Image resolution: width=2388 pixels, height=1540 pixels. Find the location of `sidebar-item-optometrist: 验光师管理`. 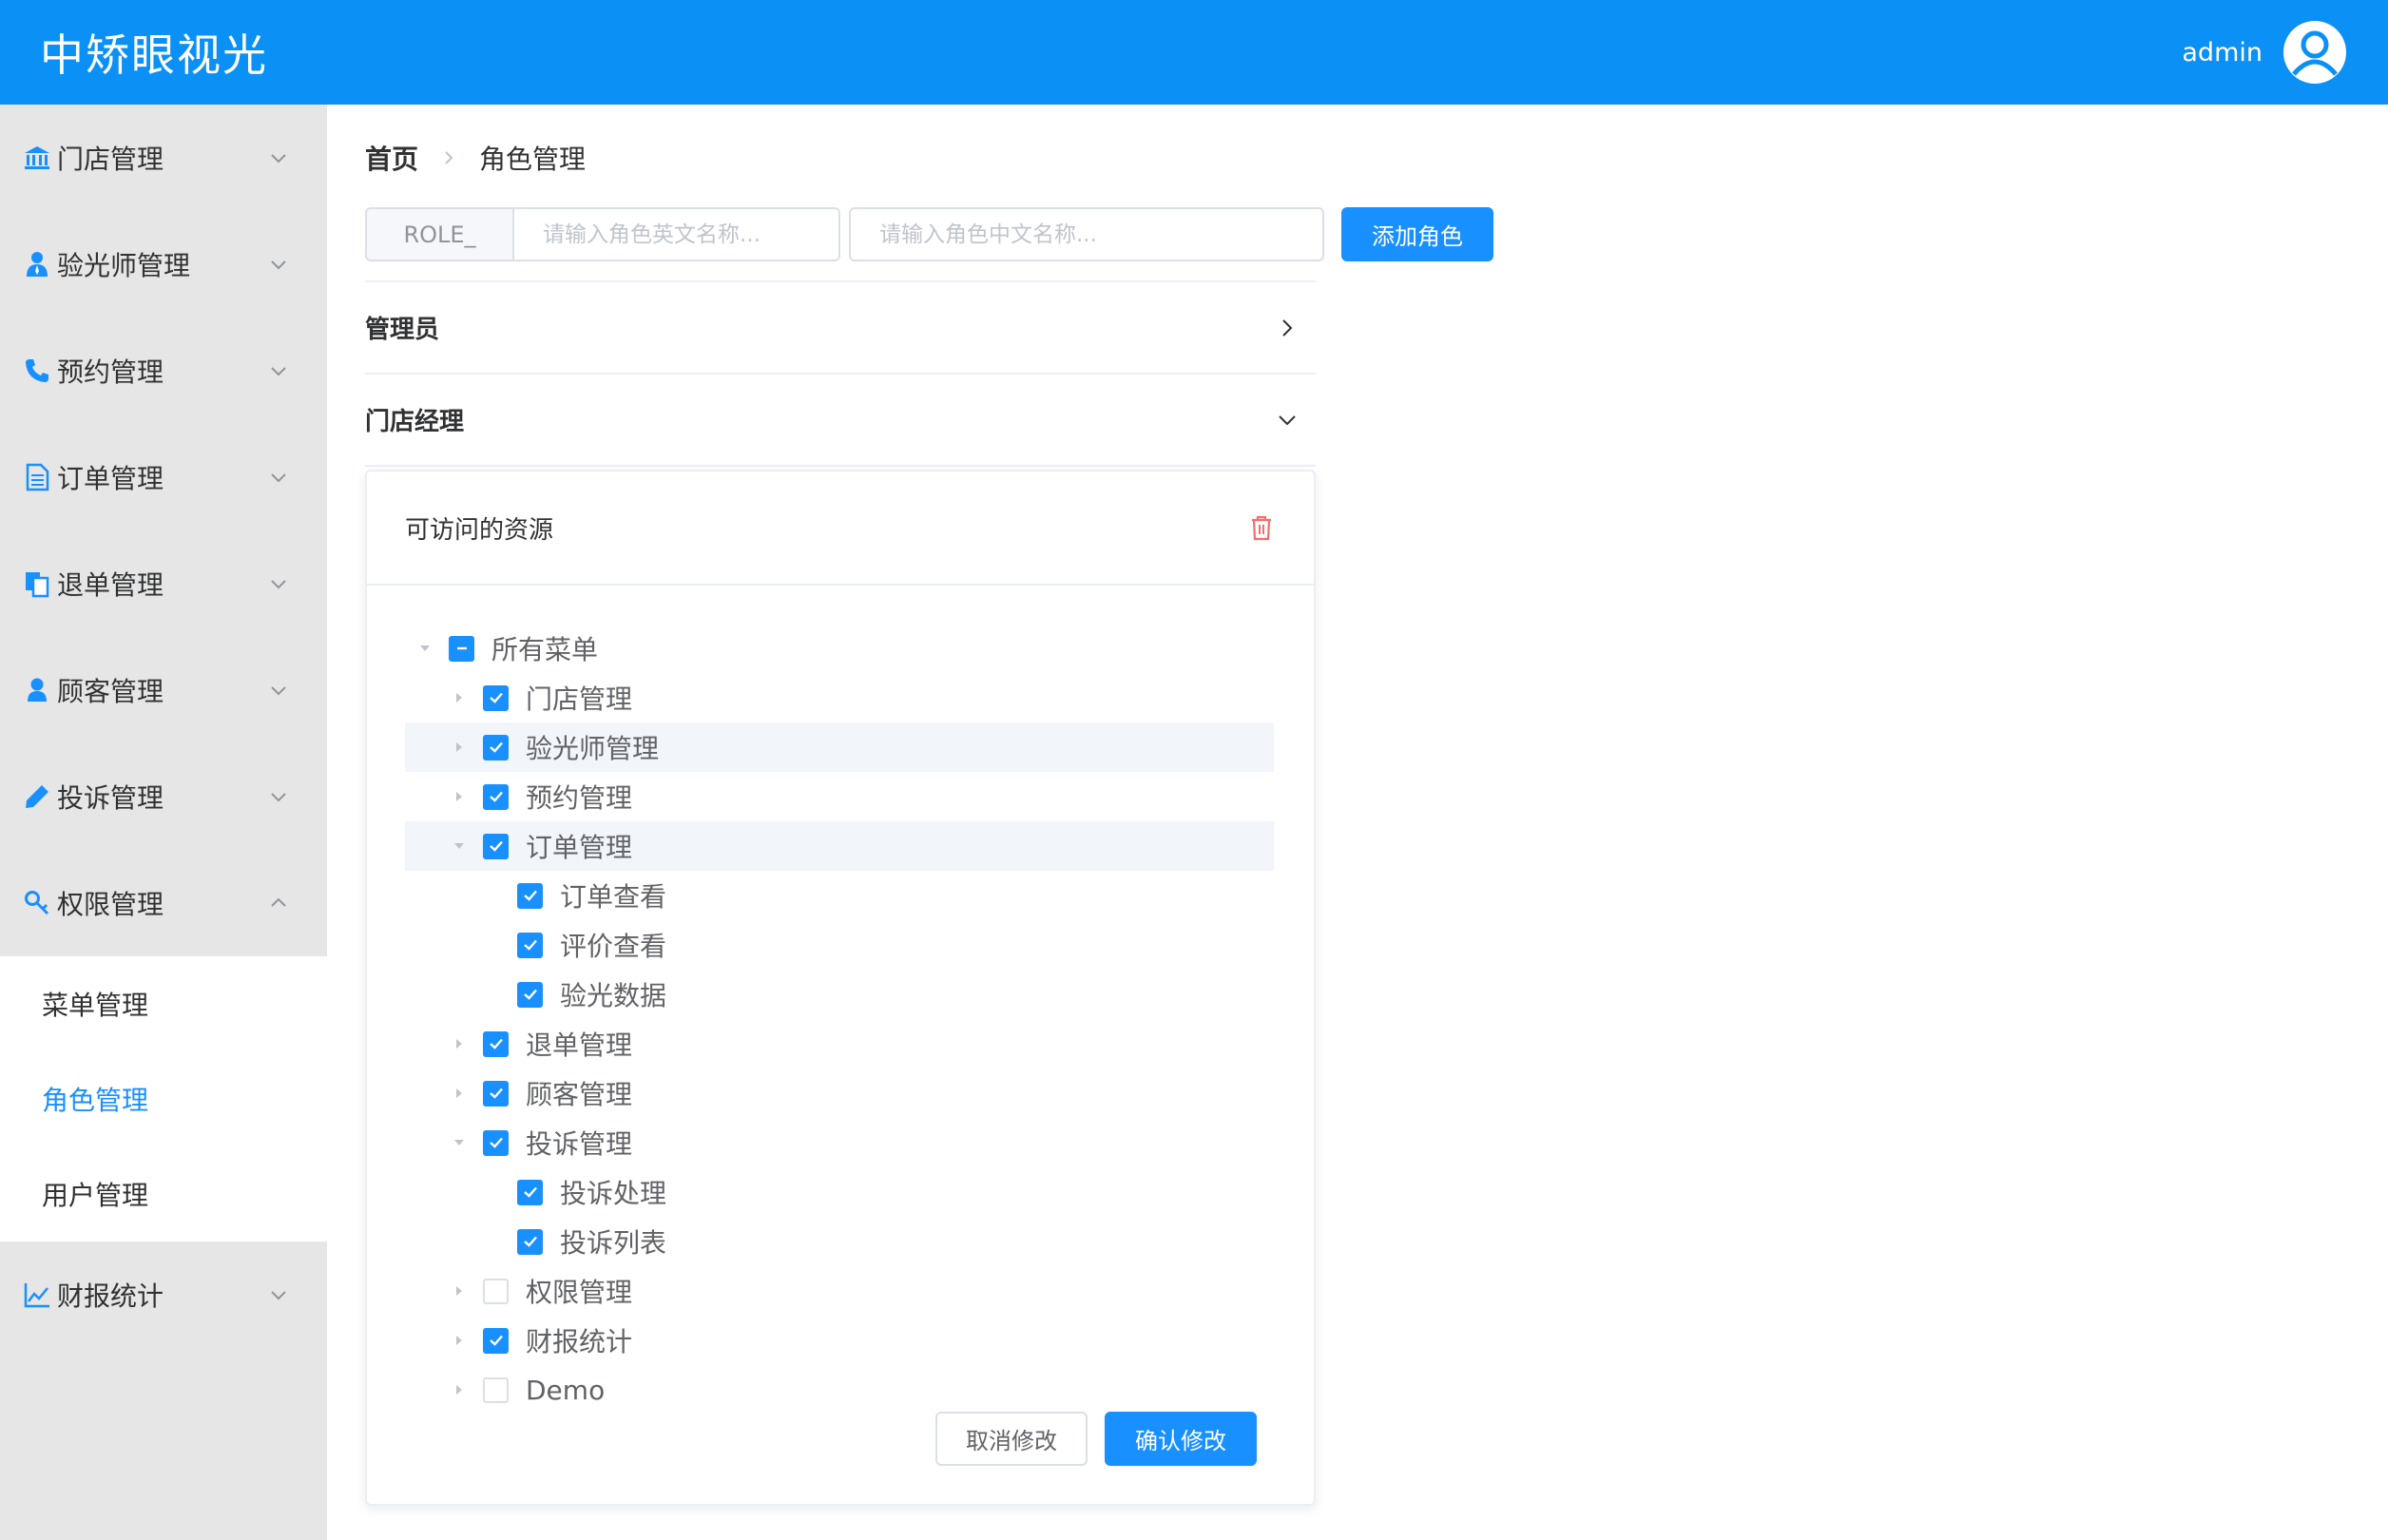

sidebar-item-optometrist: 验光师管理 is located at coordinates (163, 264).